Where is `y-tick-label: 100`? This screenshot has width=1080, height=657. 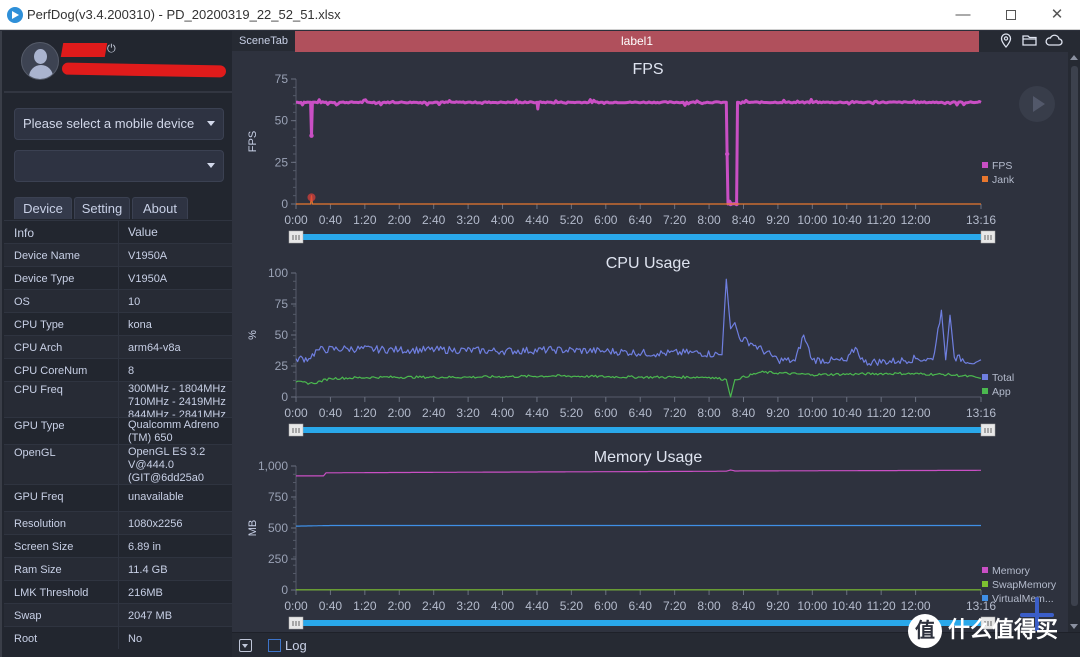 y-tick-label: 100 is located at coordinates (278, 273).